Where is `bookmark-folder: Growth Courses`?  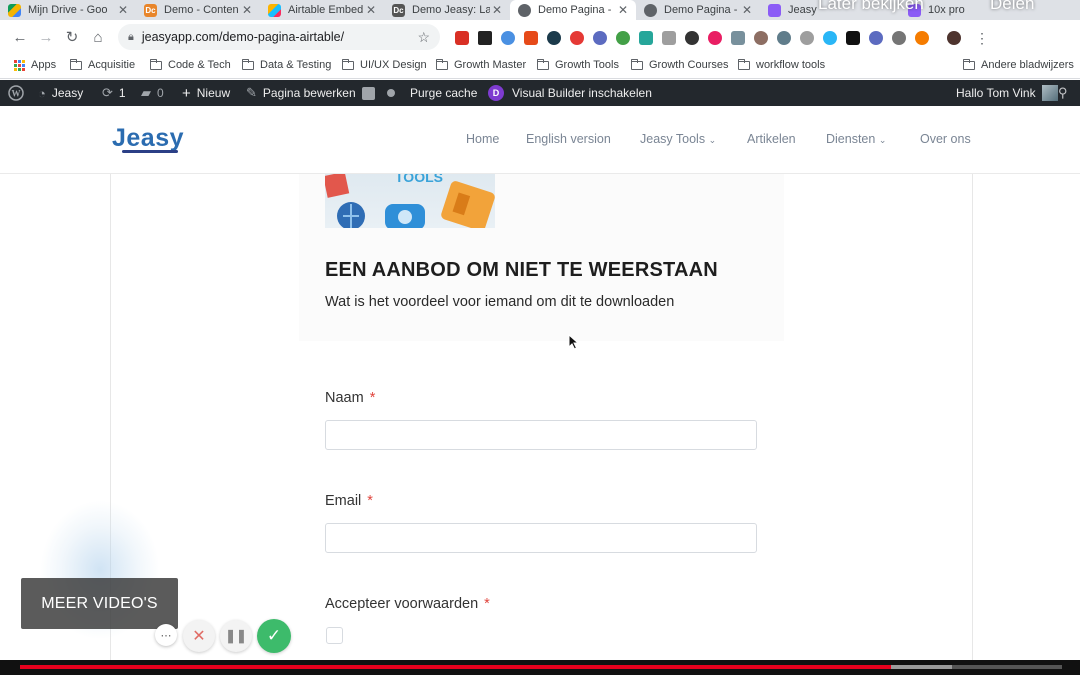 bookmark-folder: Growth Courses is located at coordinates (679, 64).